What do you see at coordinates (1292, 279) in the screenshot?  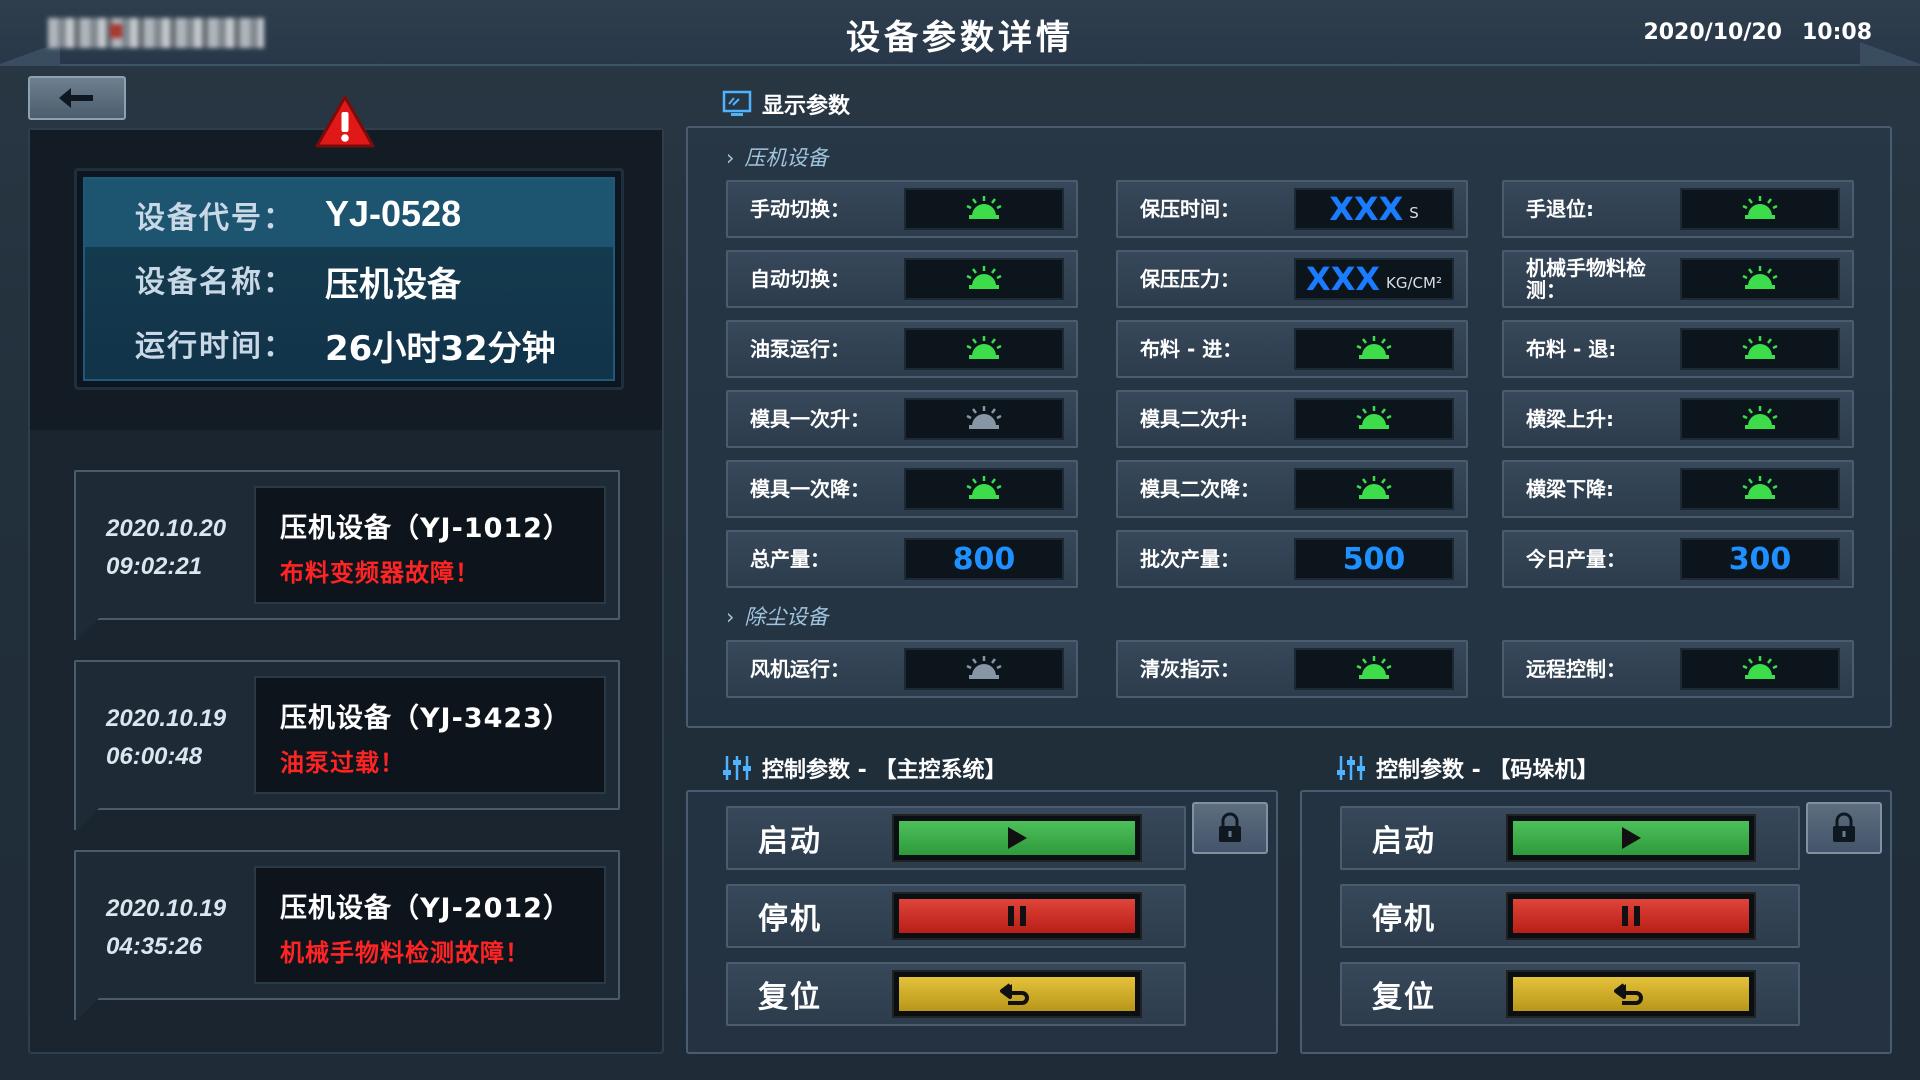 I see `param-tile: 保压压力： XXX KG/CM²` at bounding box center [1292, 279].